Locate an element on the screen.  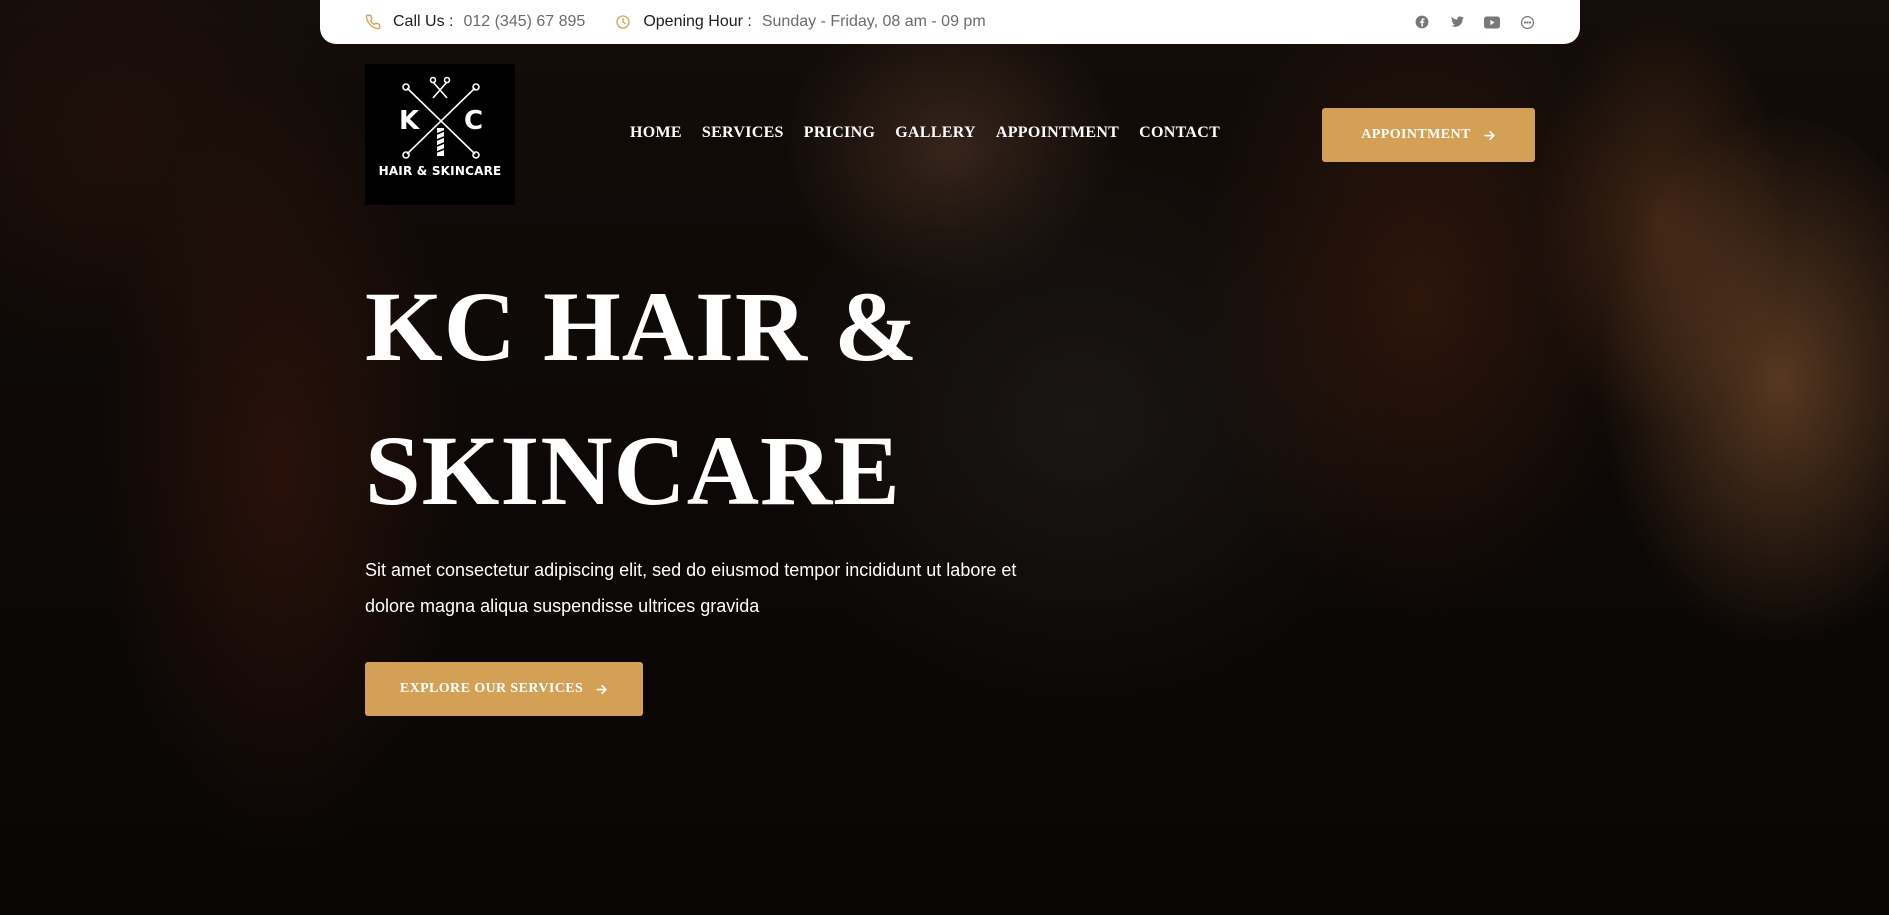
logo-letter-c: C is located at coordinates (474, 121).